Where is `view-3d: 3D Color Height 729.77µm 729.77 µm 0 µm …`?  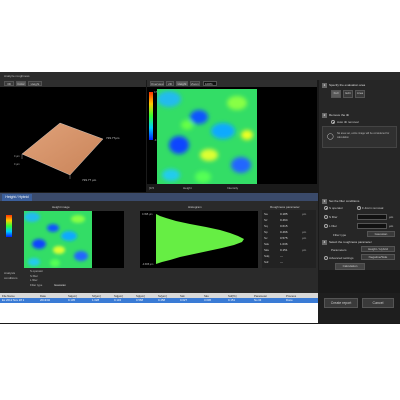
view-3d: 3D Color Height 729.77µm 729.77 µm 0 µm … is located at coordinates (73, 136).